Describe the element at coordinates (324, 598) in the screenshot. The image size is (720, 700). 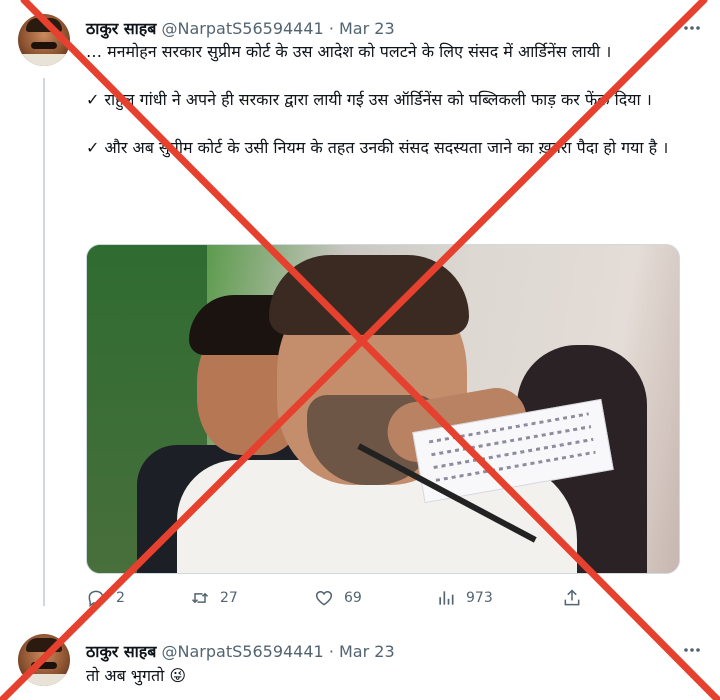
I see `heart-icon` at that location.